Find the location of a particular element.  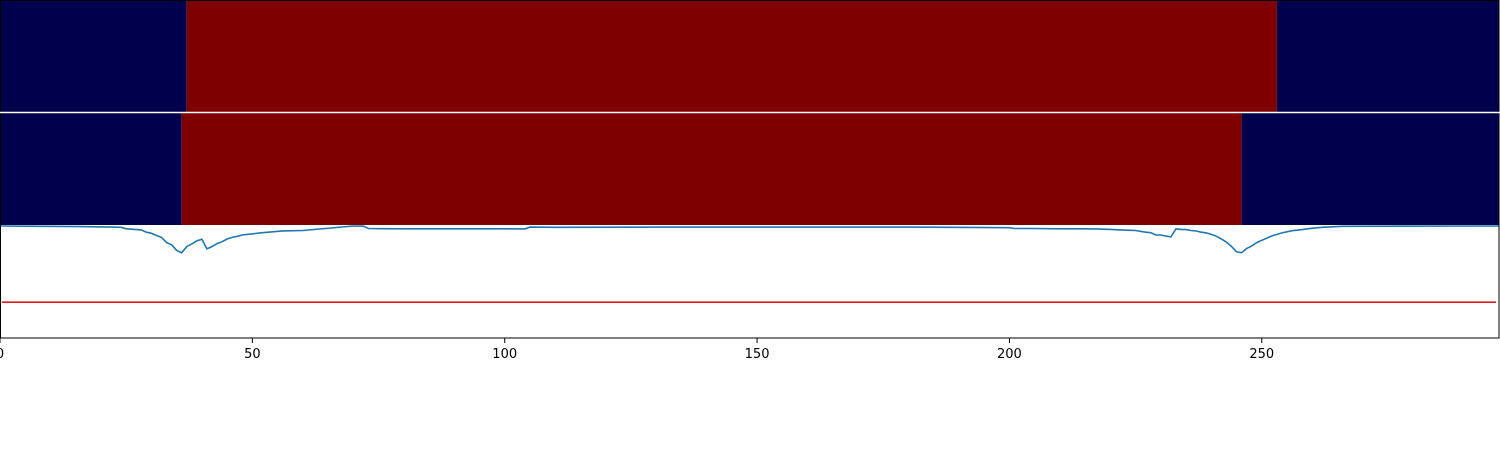

x-tick-label-1: 50 is located at coordinates (252, 354).